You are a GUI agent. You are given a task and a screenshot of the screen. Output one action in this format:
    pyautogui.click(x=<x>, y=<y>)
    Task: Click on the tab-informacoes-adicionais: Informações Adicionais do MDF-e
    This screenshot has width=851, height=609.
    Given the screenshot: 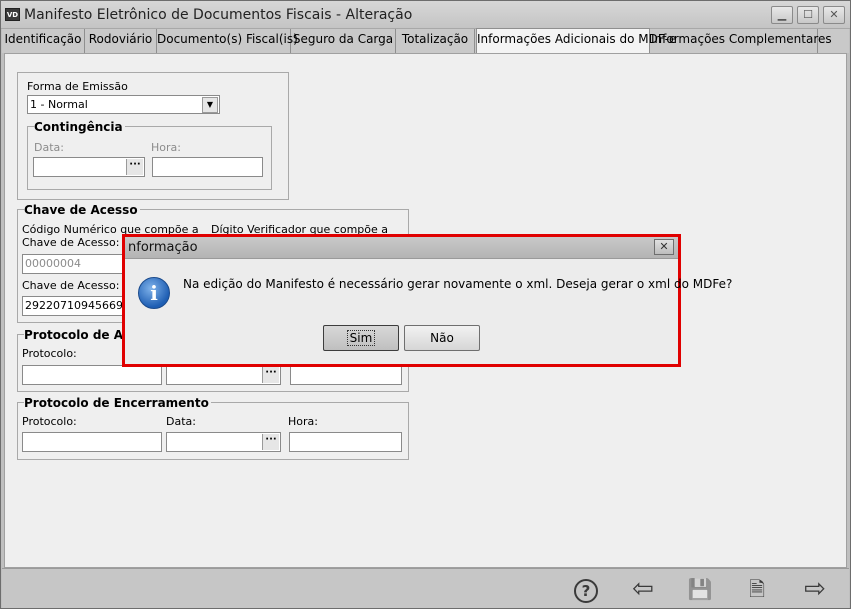 What is the action you would take?
    pyautogui.click(x=576, y=41)
    